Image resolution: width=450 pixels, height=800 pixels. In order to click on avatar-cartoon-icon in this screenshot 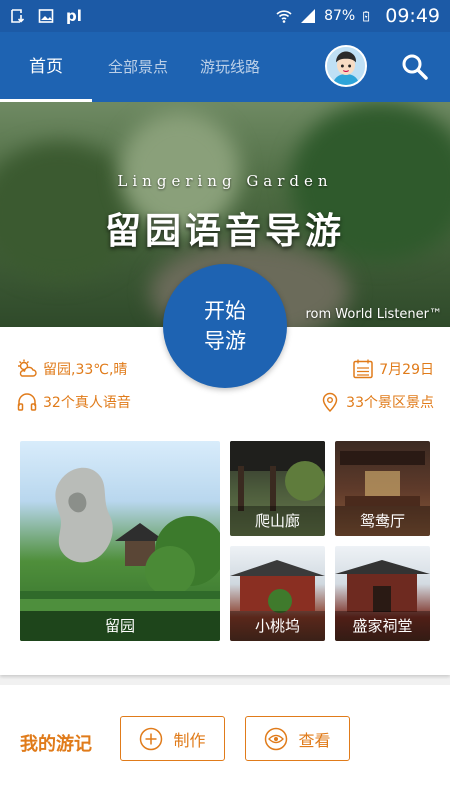, I will do `click(346, 66)`.